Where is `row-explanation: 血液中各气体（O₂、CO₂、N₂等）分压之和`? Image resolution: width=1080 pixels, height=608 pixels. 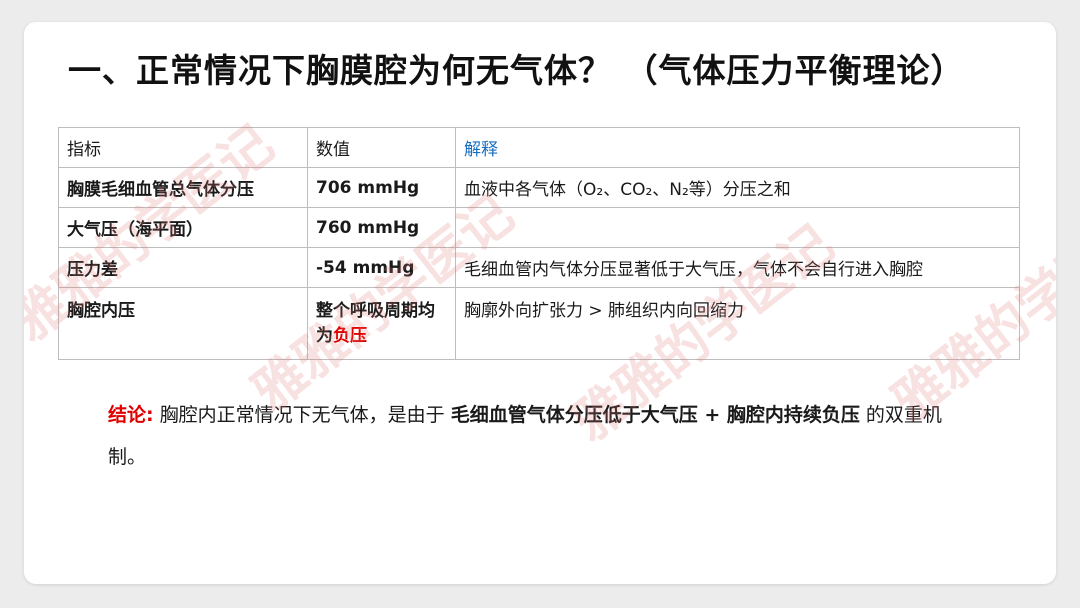 row-explanation: 血液中各气体（O₂、CO₂、N₂等）分压之和 is located at coordinates (737, 187).